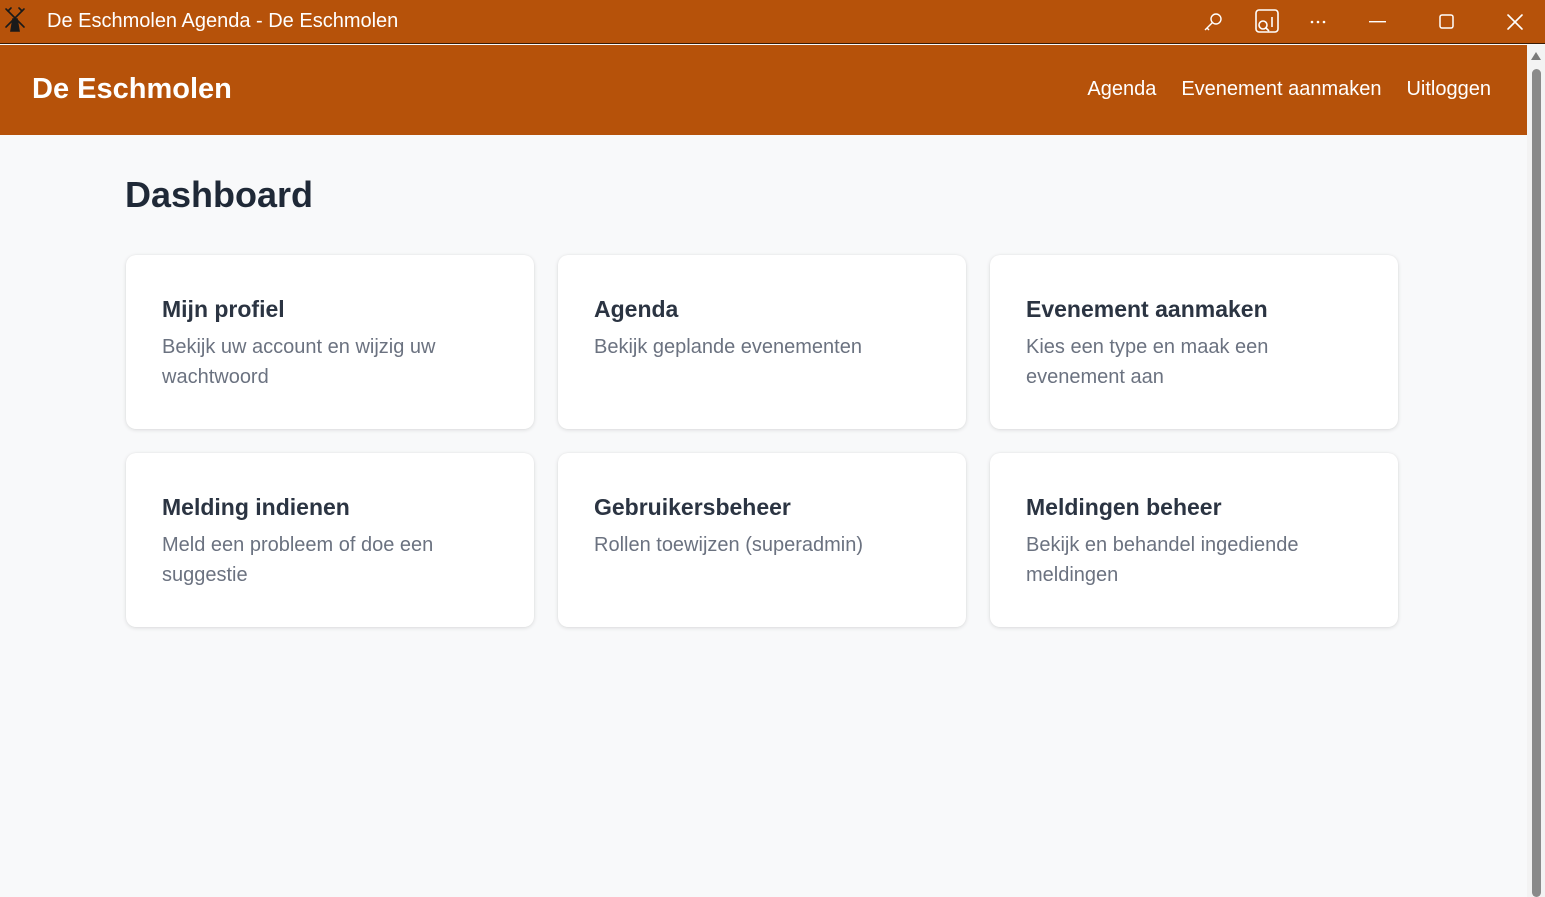 Image resolution: width=1545 pixels, height=897 pixels. Describe the element at coordinates (1536, 483) in the screenshot. I see `scrollbar-thumb` at that location.